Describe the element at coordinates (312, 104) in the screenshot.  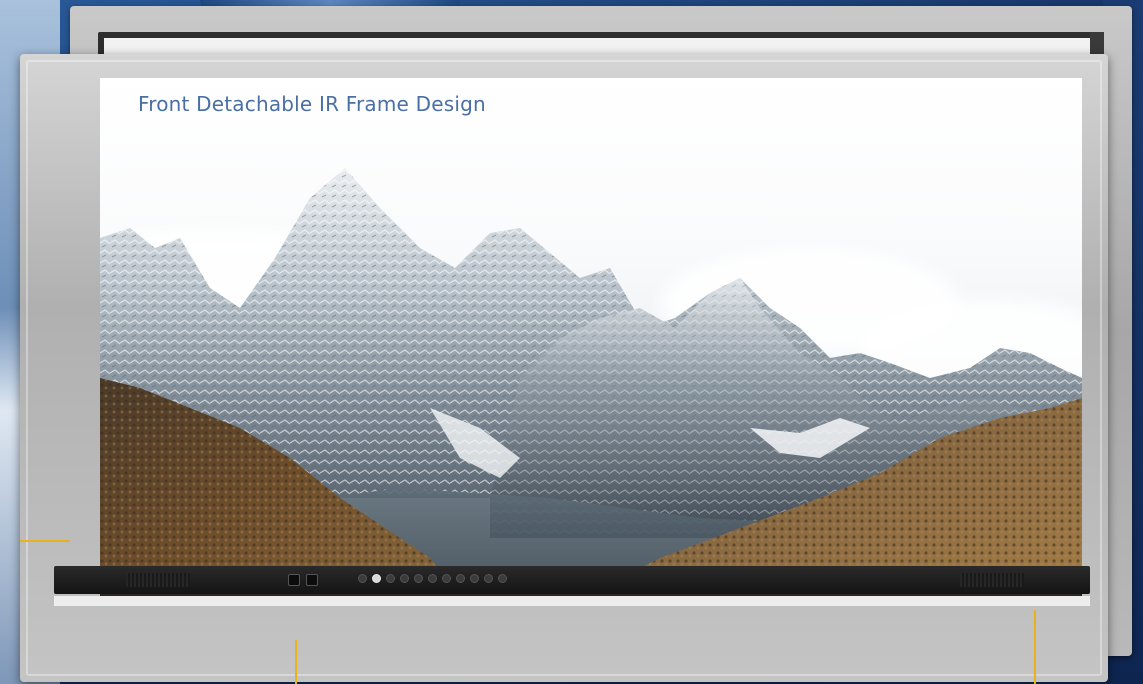
I see `screen-title: Front Detachable IR Frame Design` at that location.